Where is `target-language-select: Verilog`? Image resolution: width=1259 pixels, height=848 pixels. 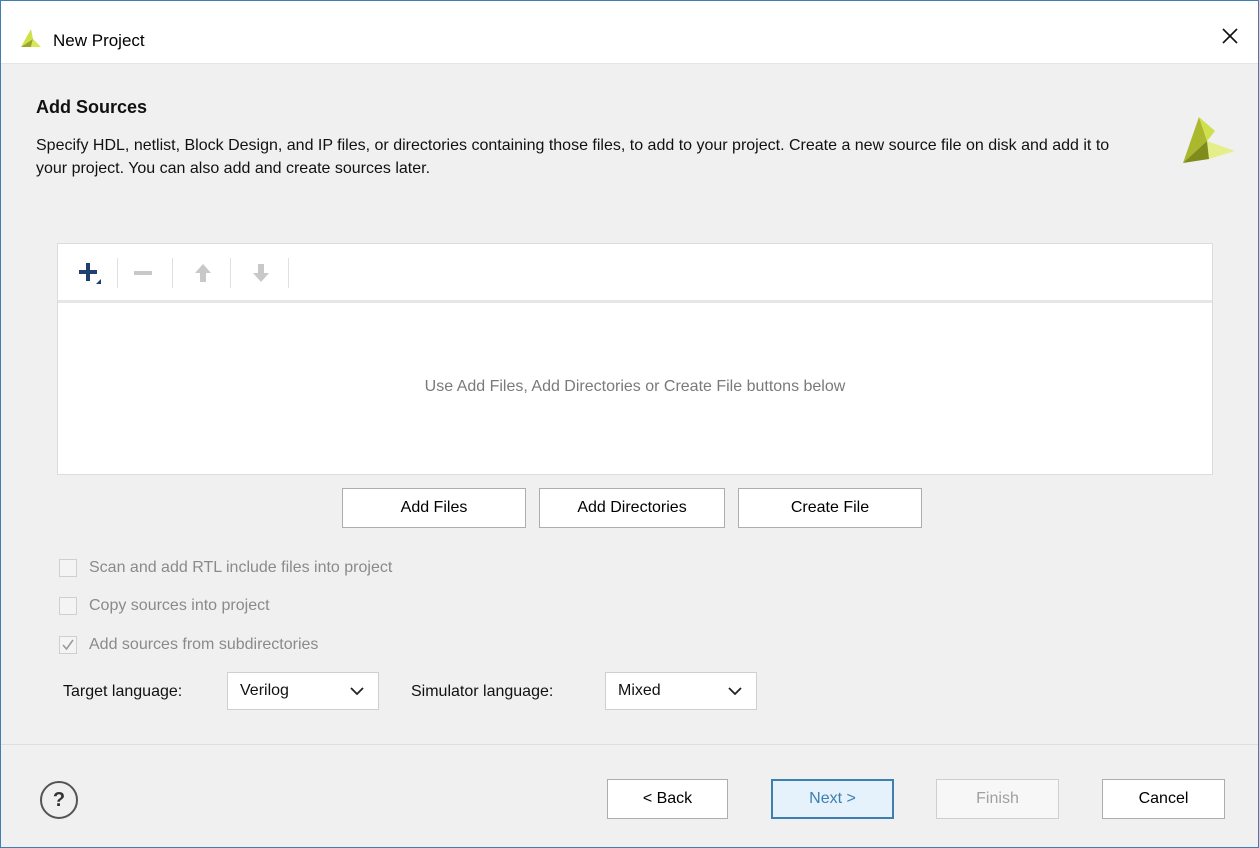 target-language-select: Verilog is located at coordinates (303, 691).